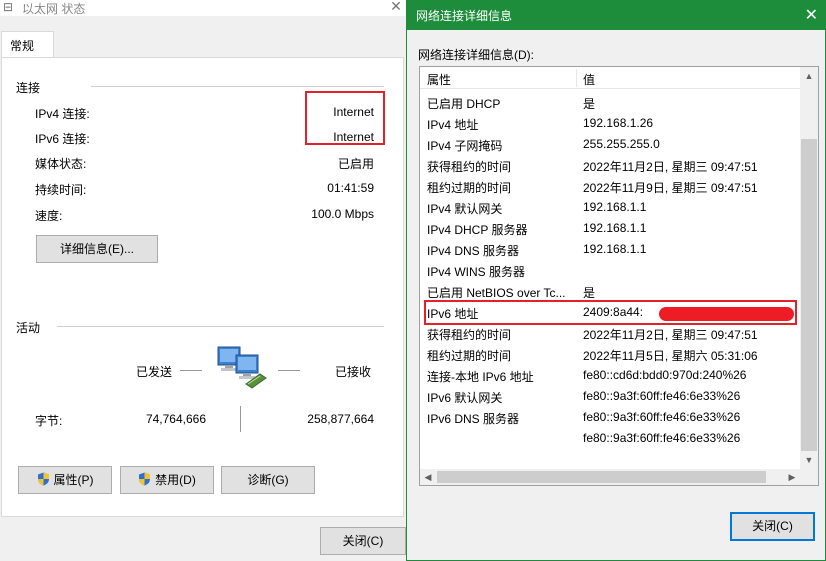 This screenshot has width=826, height=561. What do you see at coordinates (465, 209) in the screenshot?
I see `row-property: IPv4 默认网关` at bounding box center [465, 209].